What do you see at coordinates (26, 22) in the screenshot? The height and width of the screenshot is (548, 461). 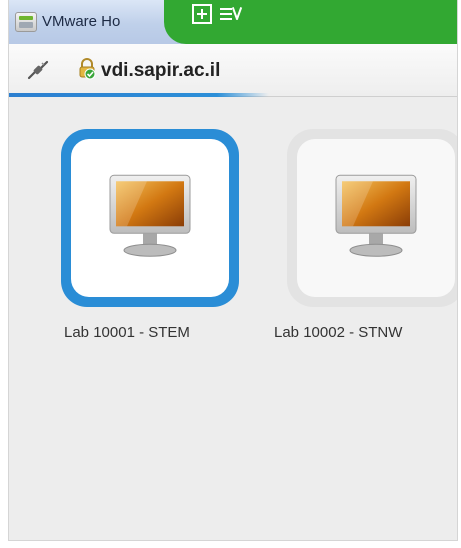 I see `vmware-horizon-icon` at bounding box center [26, 22].